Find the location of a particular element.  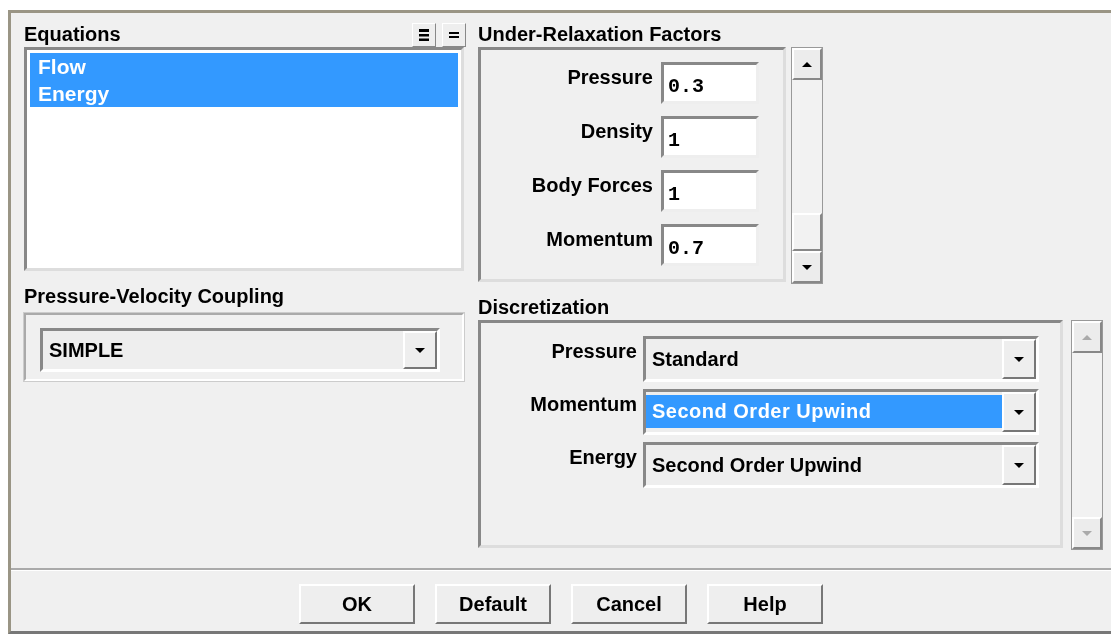

dropdown: SIMPLE is located at coordinates (240, 350).